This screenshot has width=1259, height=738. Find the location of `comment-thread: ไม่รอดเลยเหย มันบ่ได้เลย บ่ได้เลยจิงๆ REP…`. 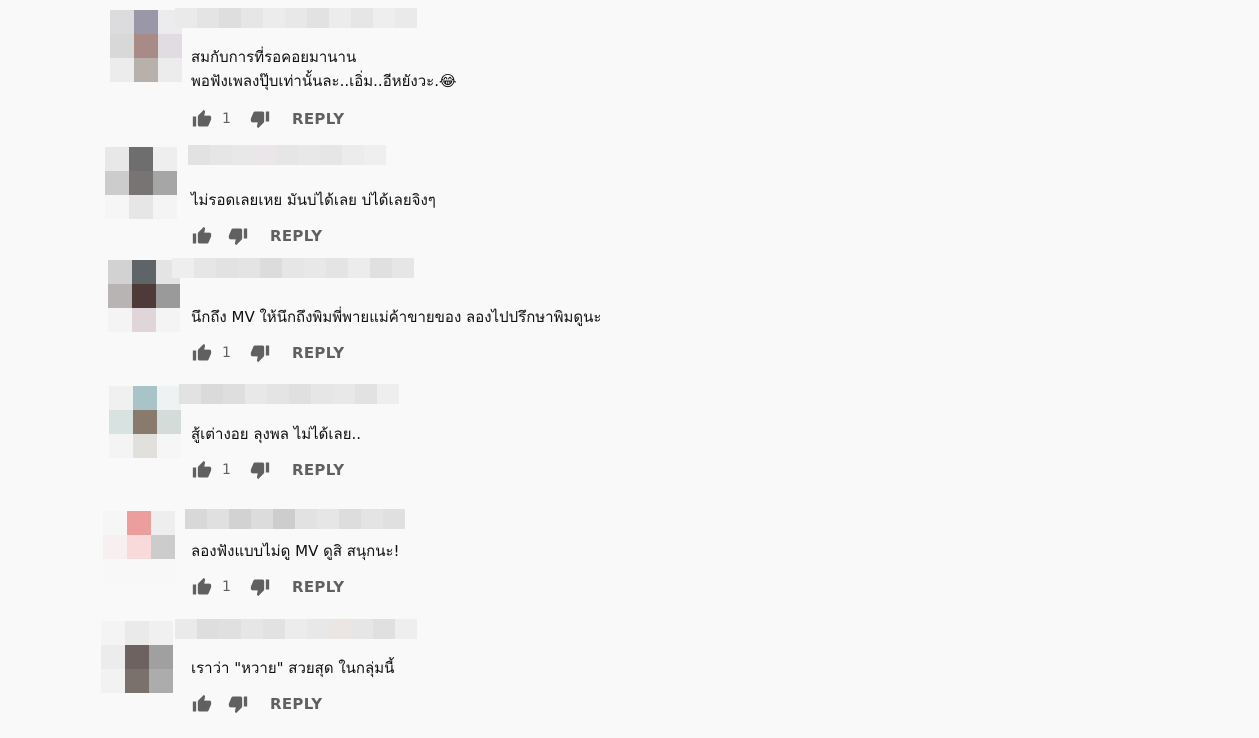

comment-thread: ไม่รอดเลยเหย มันบ่ได้เลย บ่ได้เลยจิงๆ REP… is located at coordinates (450, 197).